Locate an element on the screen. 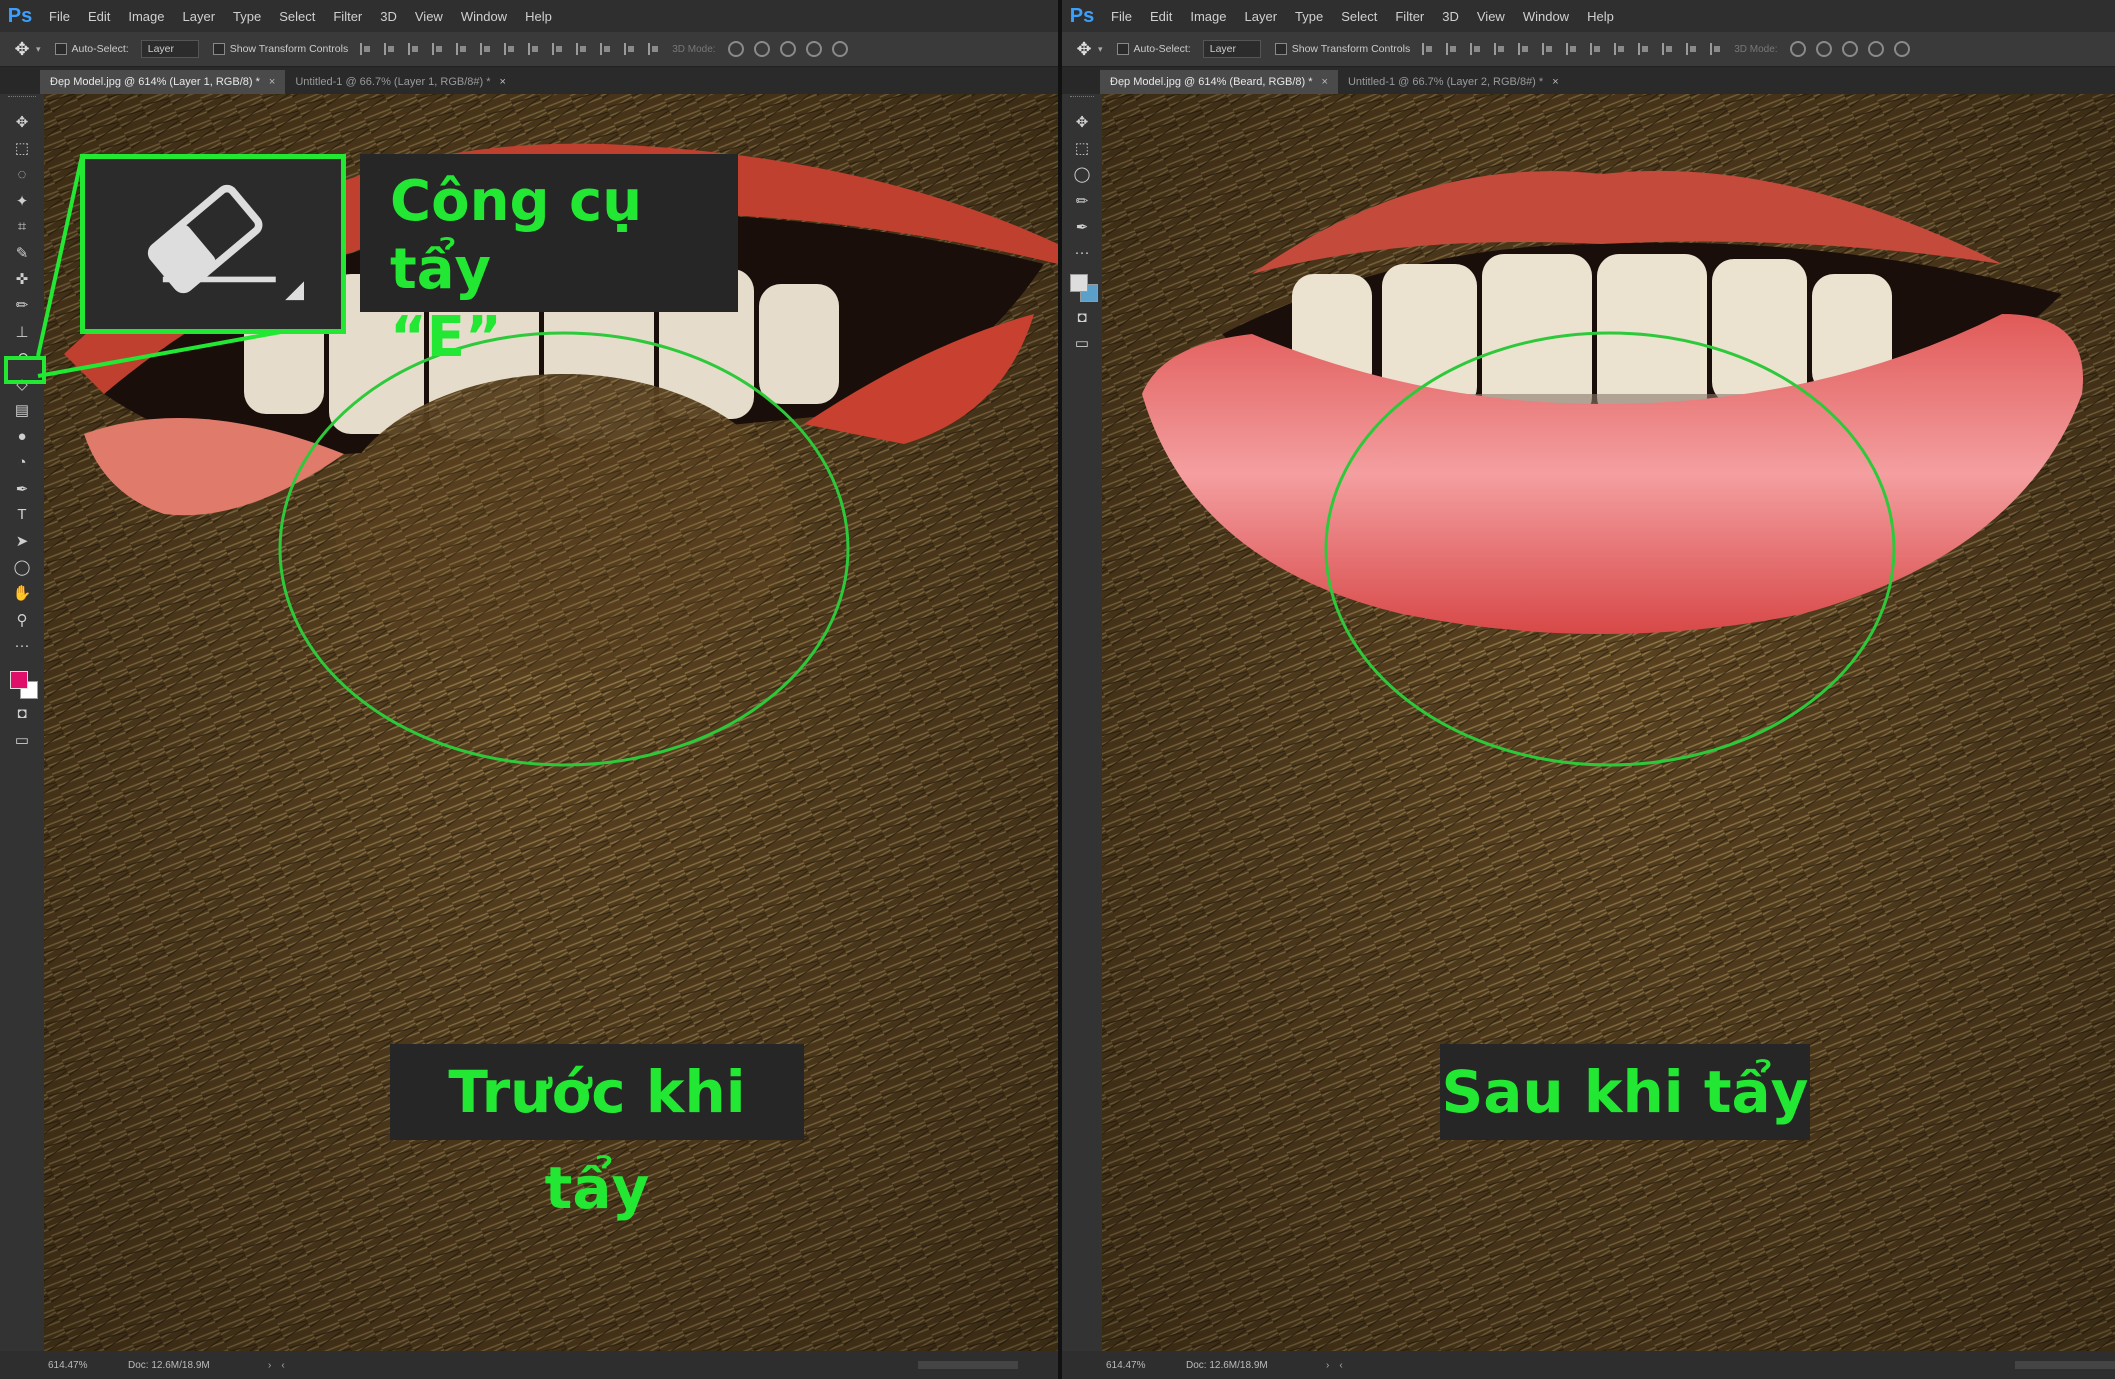  gradient-tool-icon: ▤ is located at coordinates (22, 410).